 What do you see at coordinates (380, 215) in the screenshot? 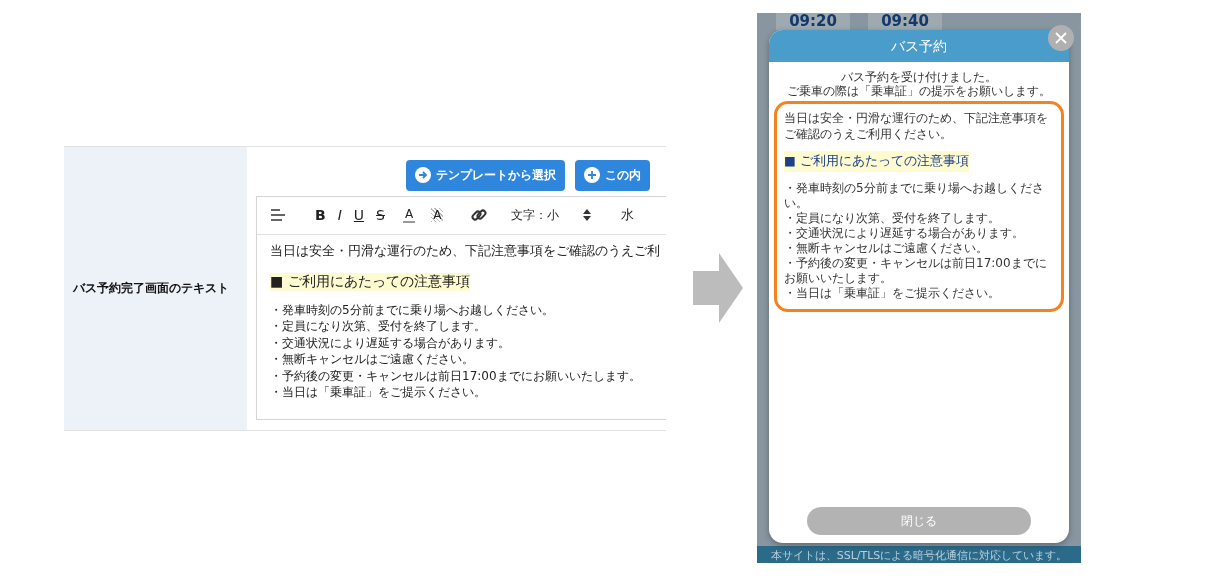
I see `strikethrough-button: S` at bounding box center [380, 215].